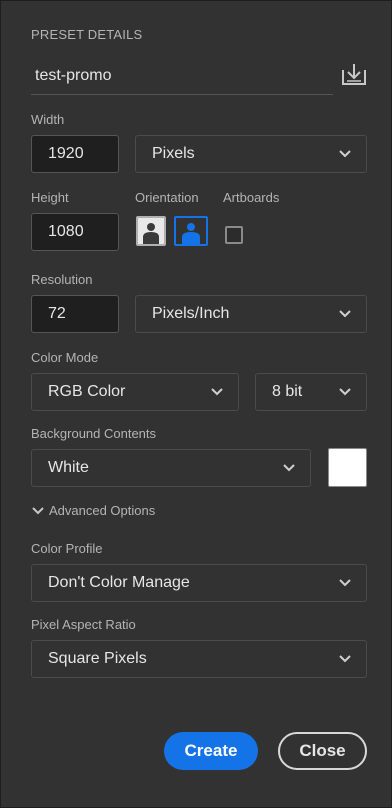 The height and width of the screenshot is (808, 392). What do you see at coordinates (66, 231) in the screenshot?
I see `height-value: 1080` at bounding box center [66, 231].